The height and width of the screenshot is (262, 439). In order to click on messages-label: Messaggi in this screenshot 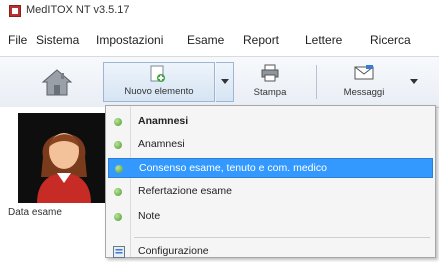, I will do `click(364, 92)`.